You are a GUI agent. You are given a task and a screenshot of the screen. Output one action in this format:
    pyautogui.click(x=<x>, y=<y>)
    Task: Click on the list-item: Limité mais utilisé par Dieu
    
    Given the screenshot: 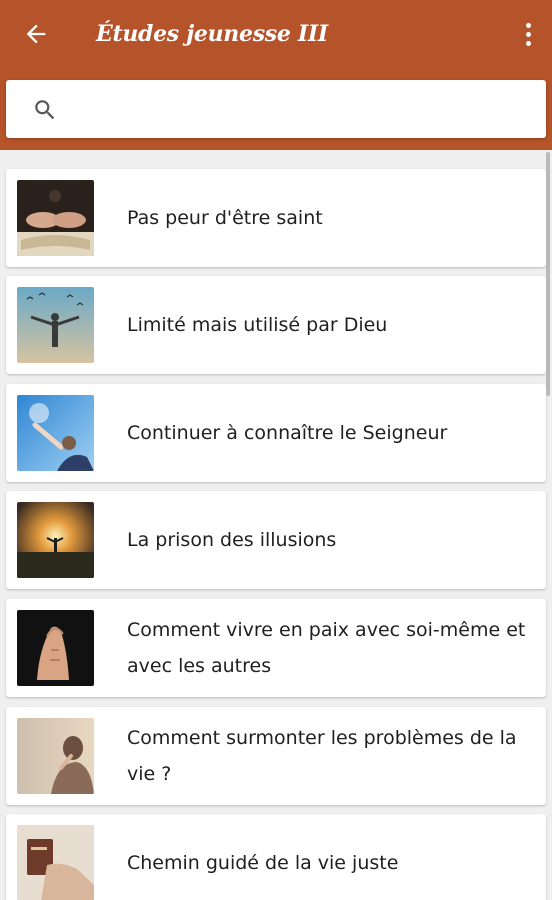 What is the action you would take?
    pyautogui.click(x=276, y=325)
    